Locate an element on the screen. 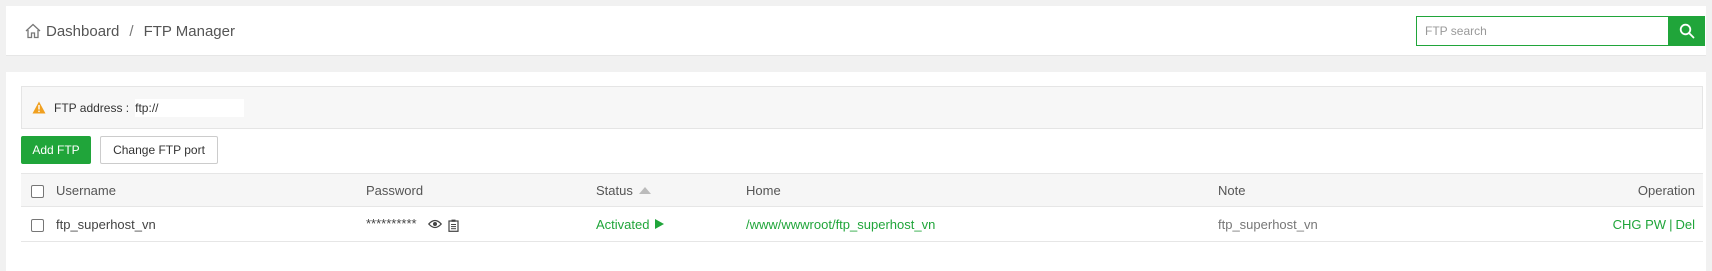 This screenshot has height=271, width=1712. row-operations: CHG PW | Del is located at coordinates (1620, 224).